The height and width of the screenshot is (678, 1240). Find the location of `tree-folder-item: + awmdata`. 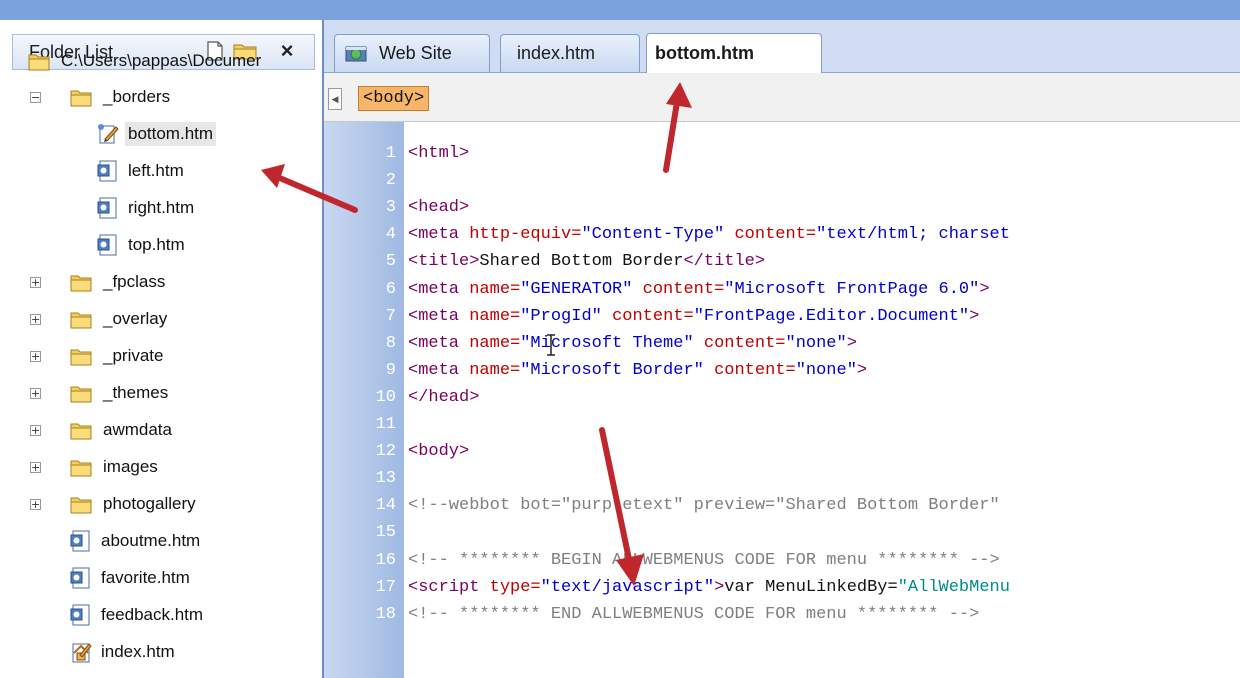

tree-folder-item: + awmdata is located at coordinates (102, 430).